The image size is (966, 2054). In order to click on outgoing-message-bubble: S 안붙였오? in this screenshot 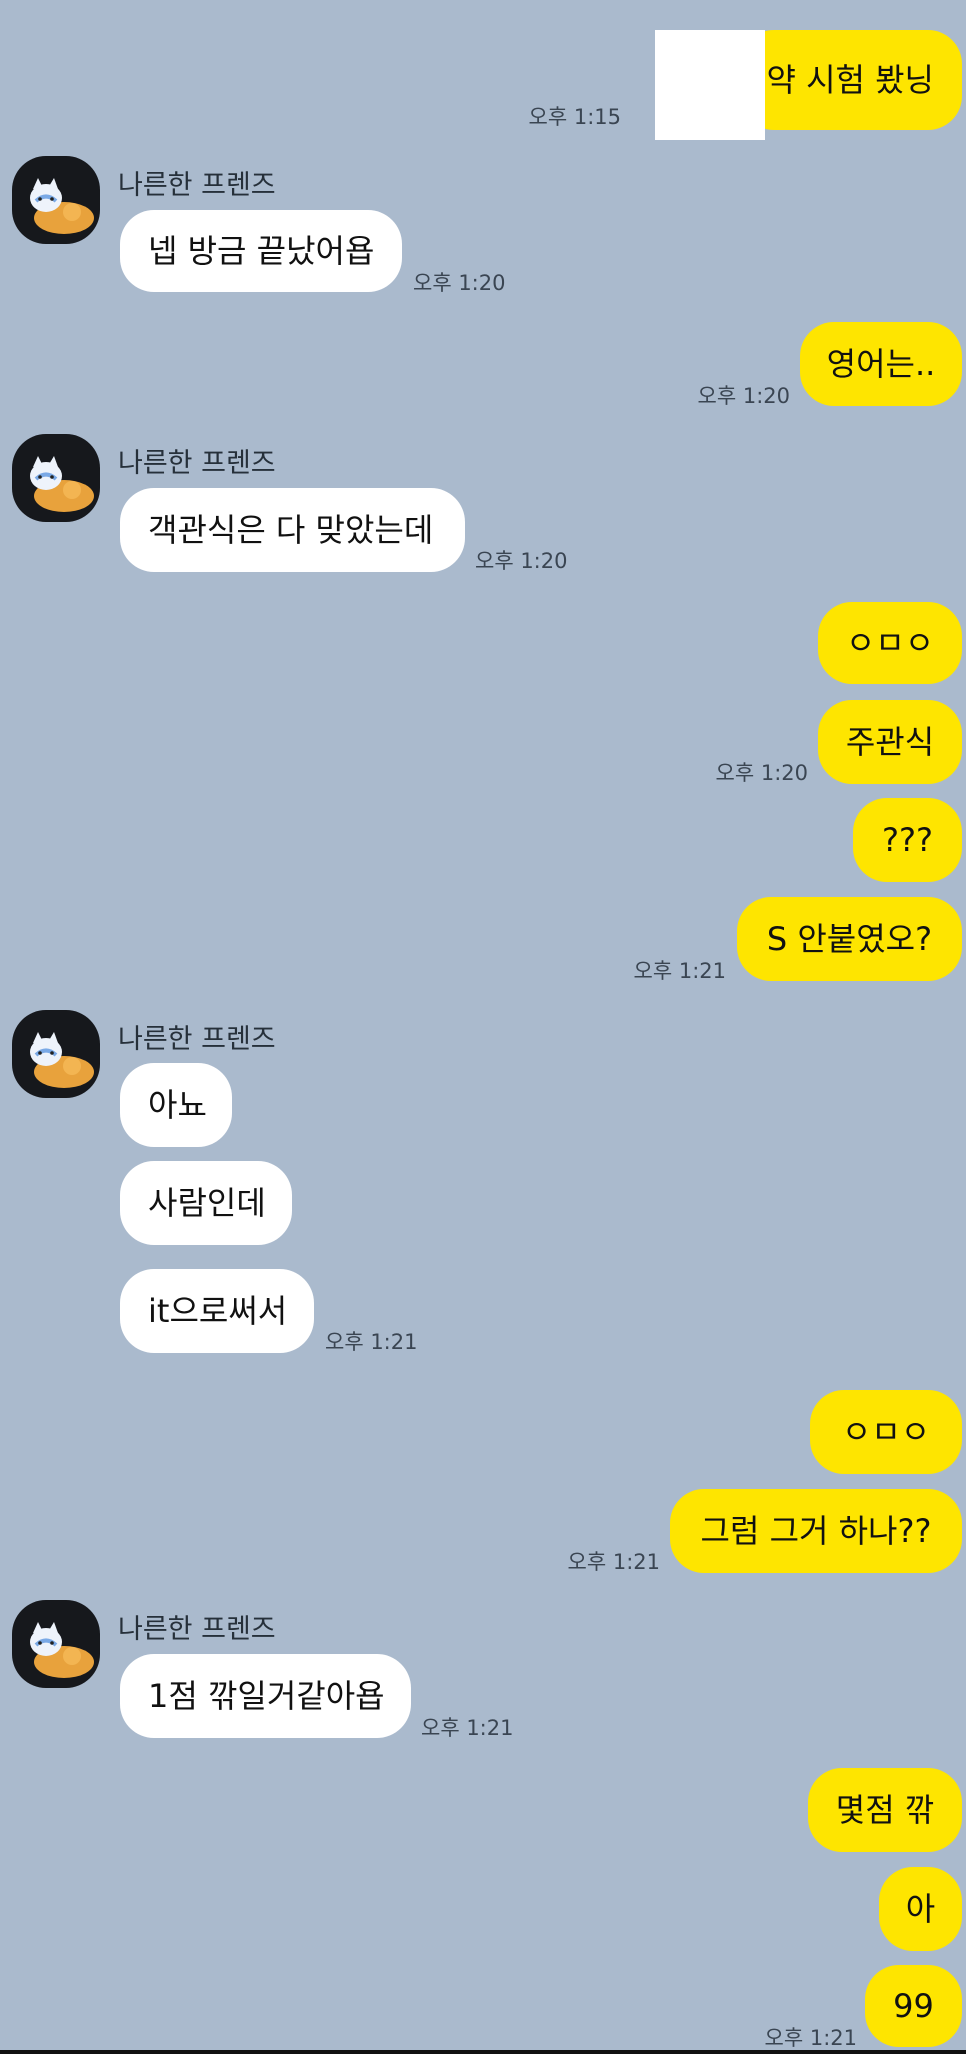, I will do `click(849, 939)`.